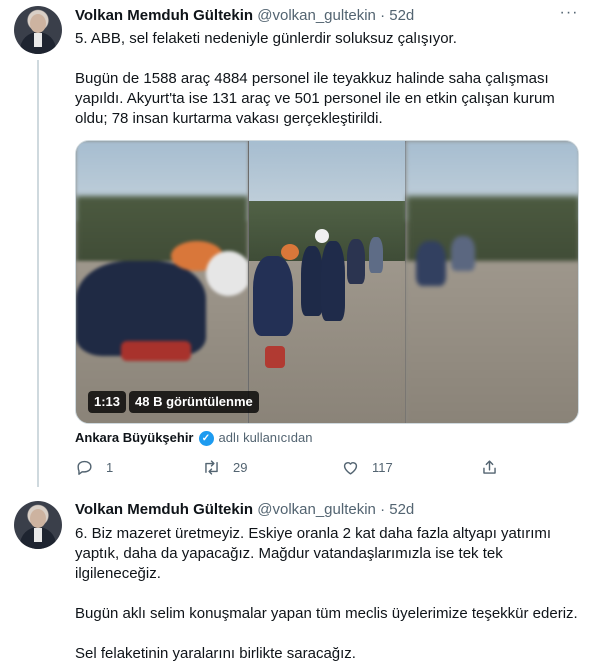  I want to click on video-view-count: 48 B görüntülenme, so click(194, 402).